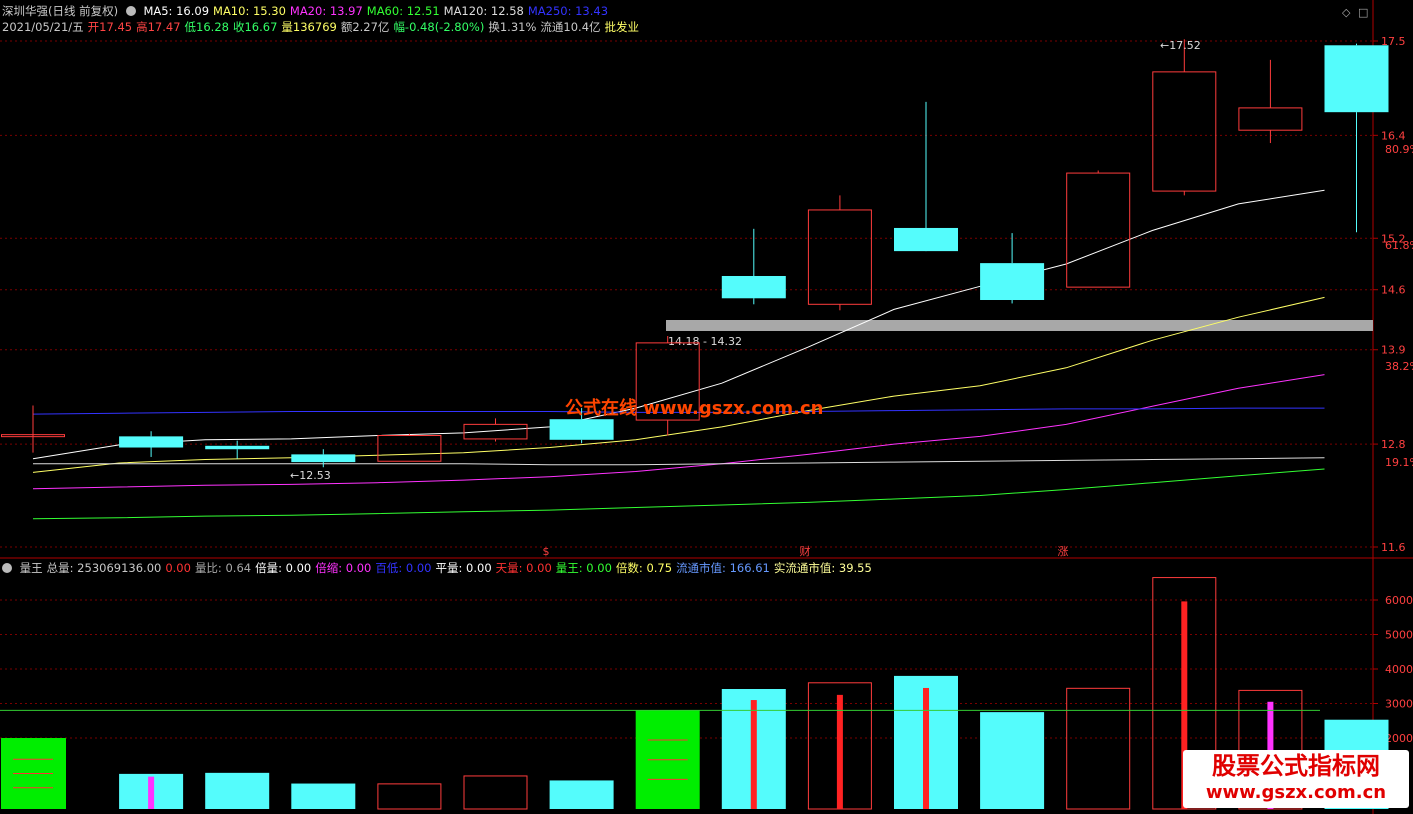  I want to click on ma-legend-item-3: MA60: 12.51, so click(403, 11).